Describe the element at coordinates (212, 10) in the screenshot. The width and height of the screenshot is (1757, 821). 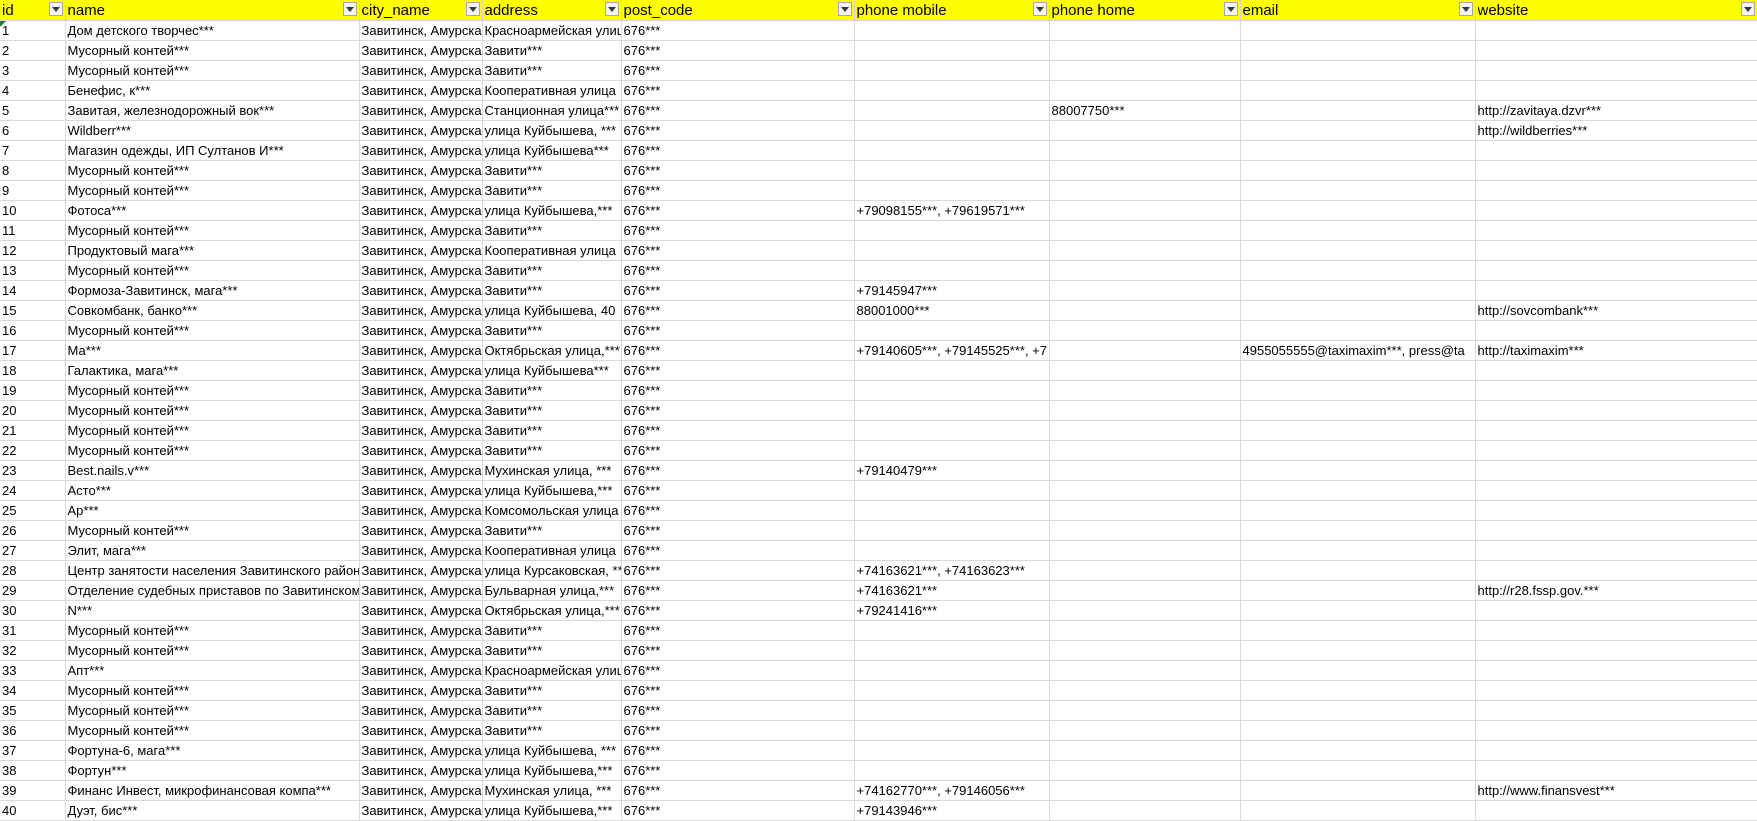
I see `column-header-name: name` at that location.